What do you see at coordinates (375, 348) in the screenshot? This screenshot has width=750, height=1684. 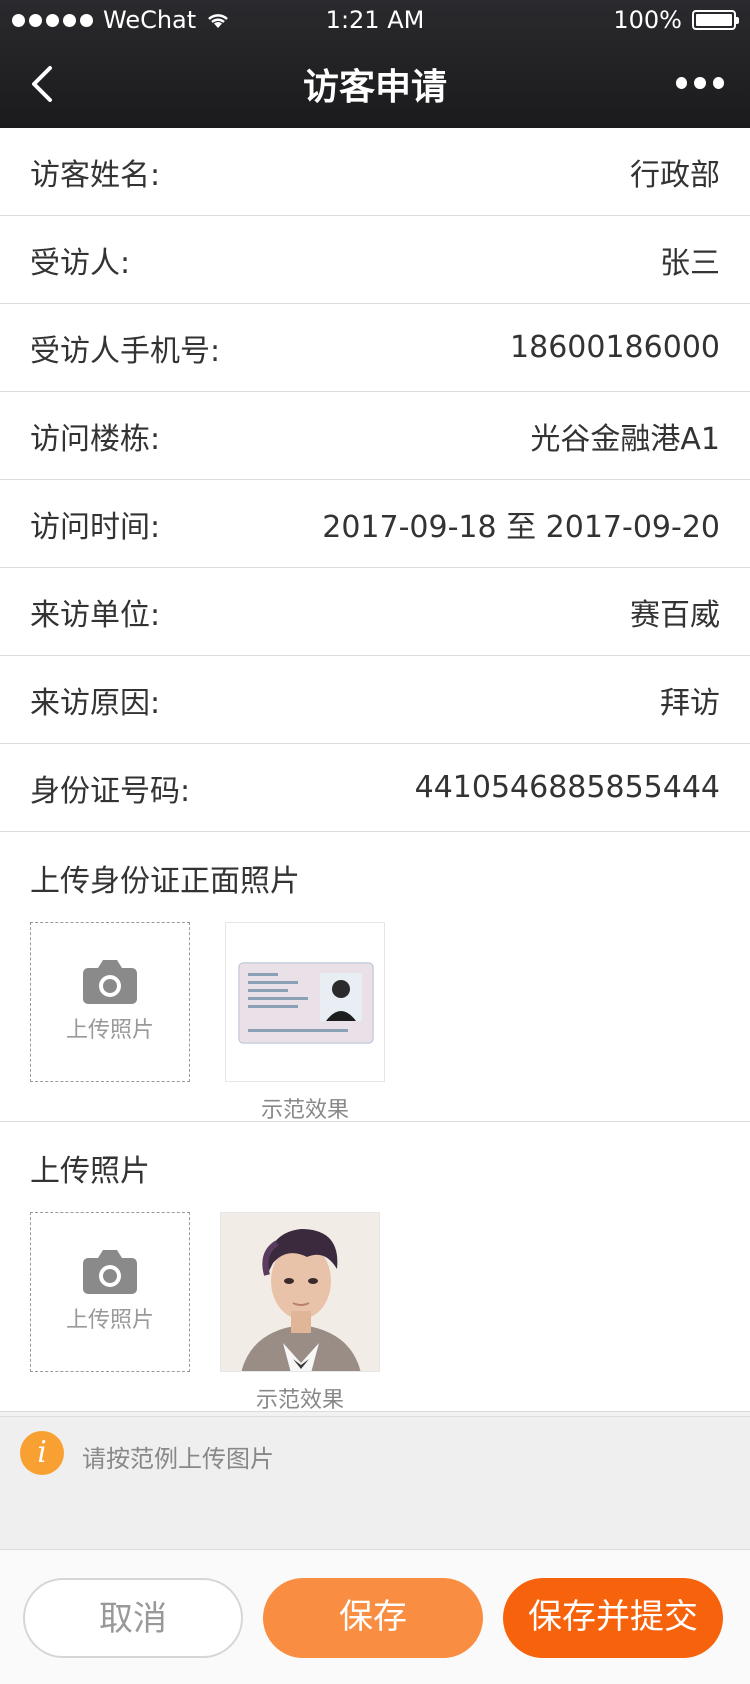 I see `form-row-host-phone: 受访人手机号: 18600186000` at bounding box center [375, 348].